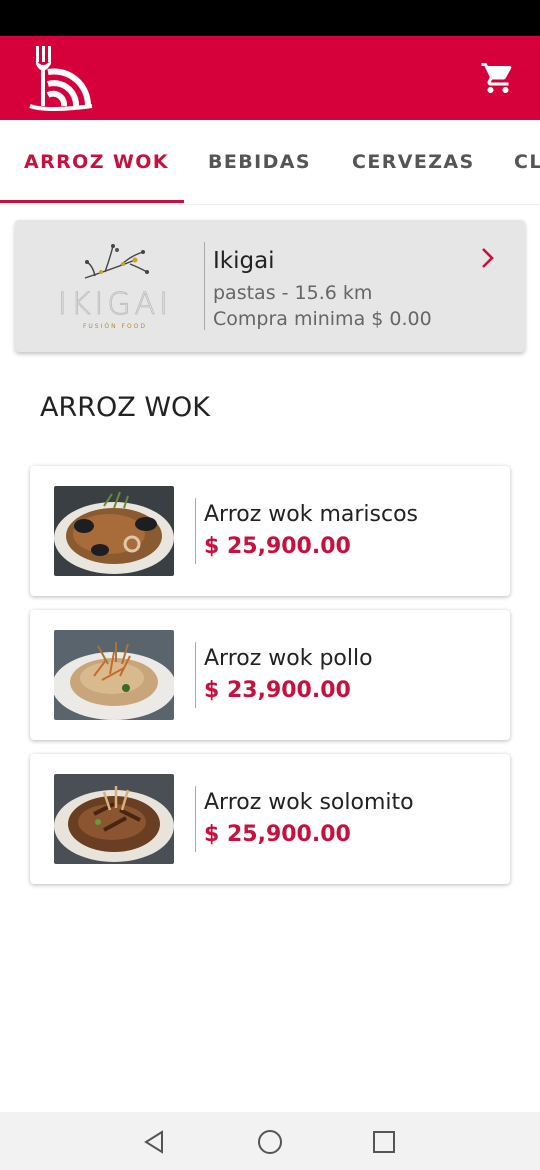 This screenshot has width=540, height=1170. I want to click on triangle-back-icon, so click(154, 1142).